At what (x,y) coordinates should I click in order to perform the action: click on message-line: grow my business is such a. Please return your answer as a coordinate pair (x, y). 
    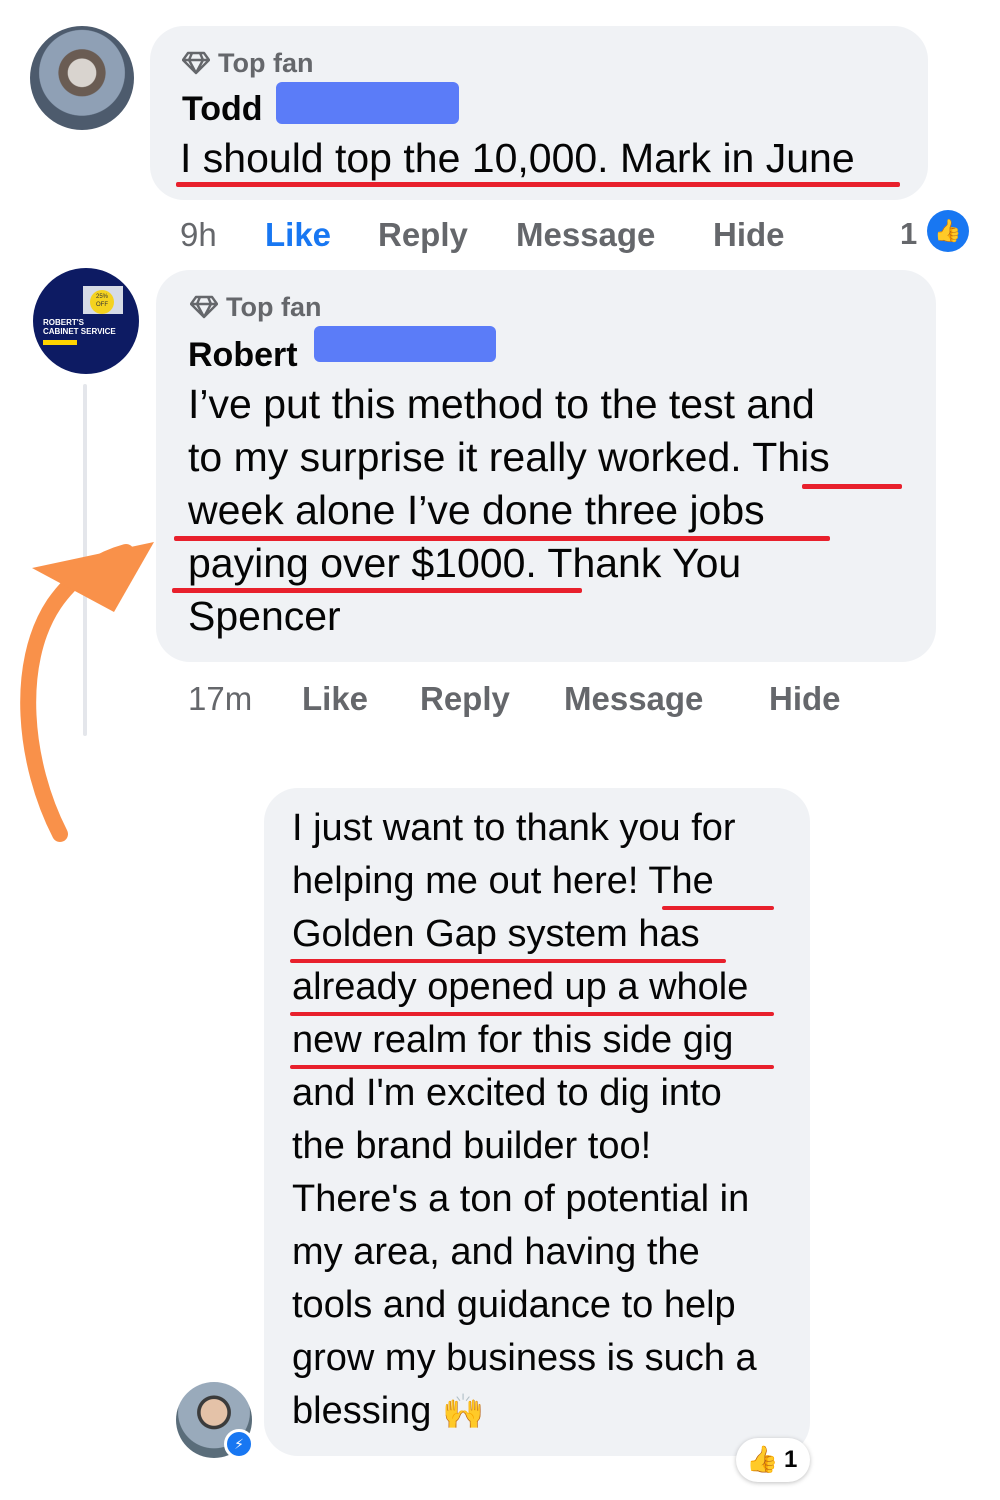
    Looking at the image, I should click on (524, 1358).